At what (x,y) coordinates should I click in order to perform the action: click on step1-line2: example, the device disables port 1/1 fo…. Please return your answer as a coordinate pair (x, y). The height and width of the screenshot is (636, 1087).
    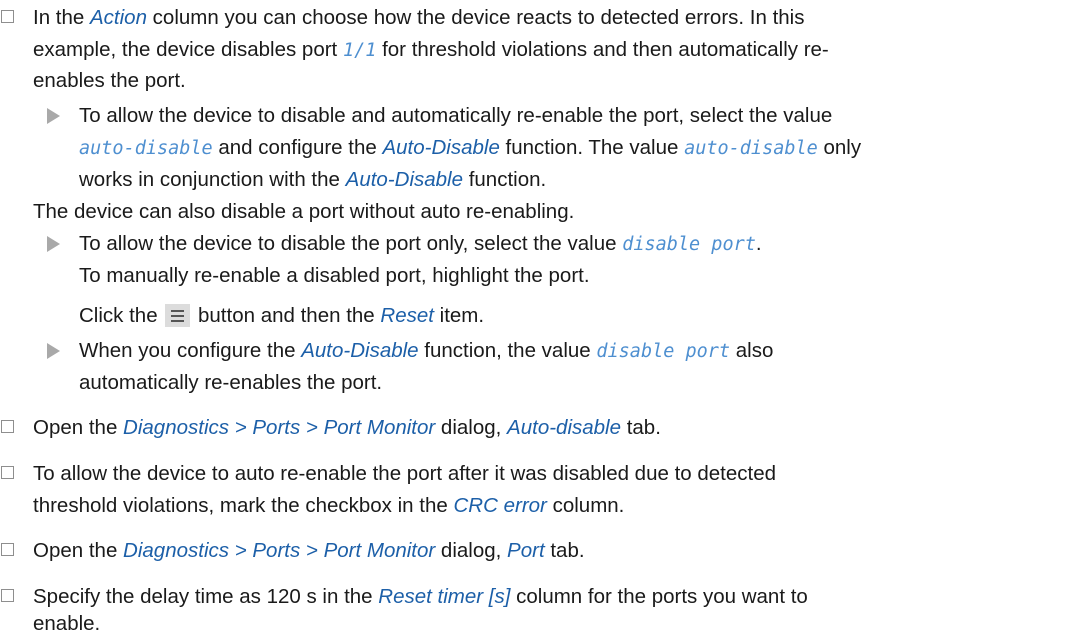
    Looking at the image, I should click on (431, 49).